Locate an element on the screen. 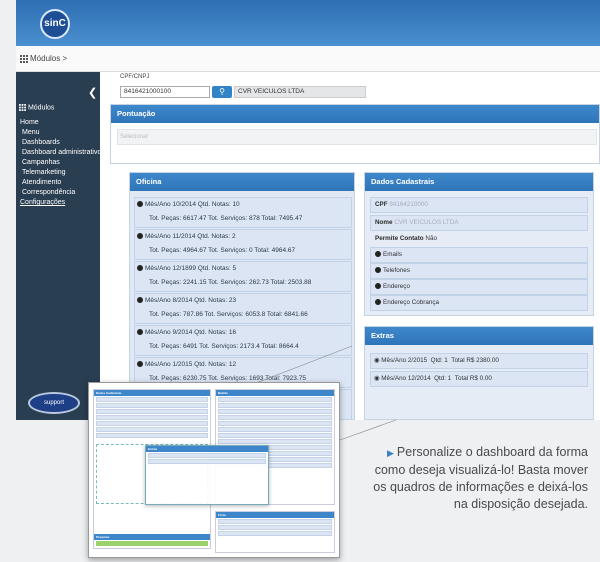 The width and height of the screenshot is (600, 562). mes-ano-text: Mês/Ano 9/2014 Qtd. Notas: 16 is located at coordinates (191, 332).